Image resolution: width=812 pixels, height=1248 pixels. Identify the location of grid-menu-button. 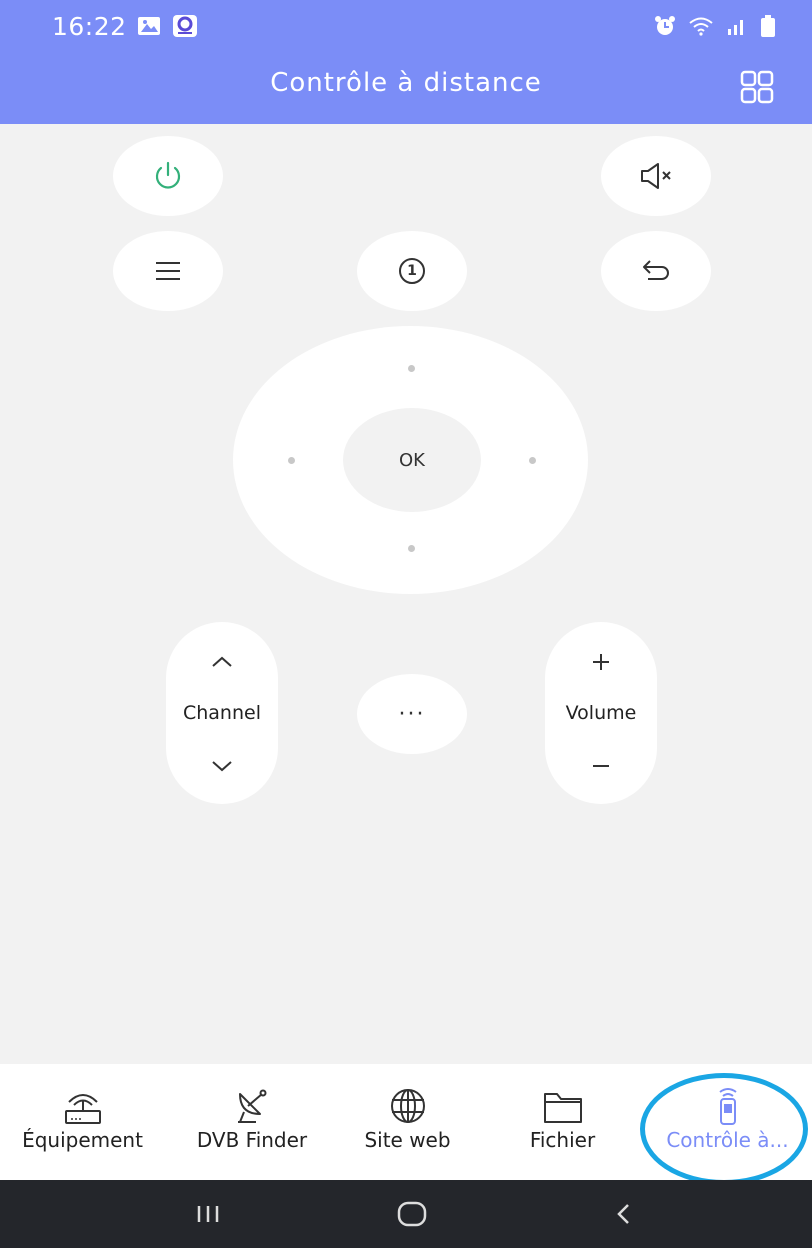
(757, 87).